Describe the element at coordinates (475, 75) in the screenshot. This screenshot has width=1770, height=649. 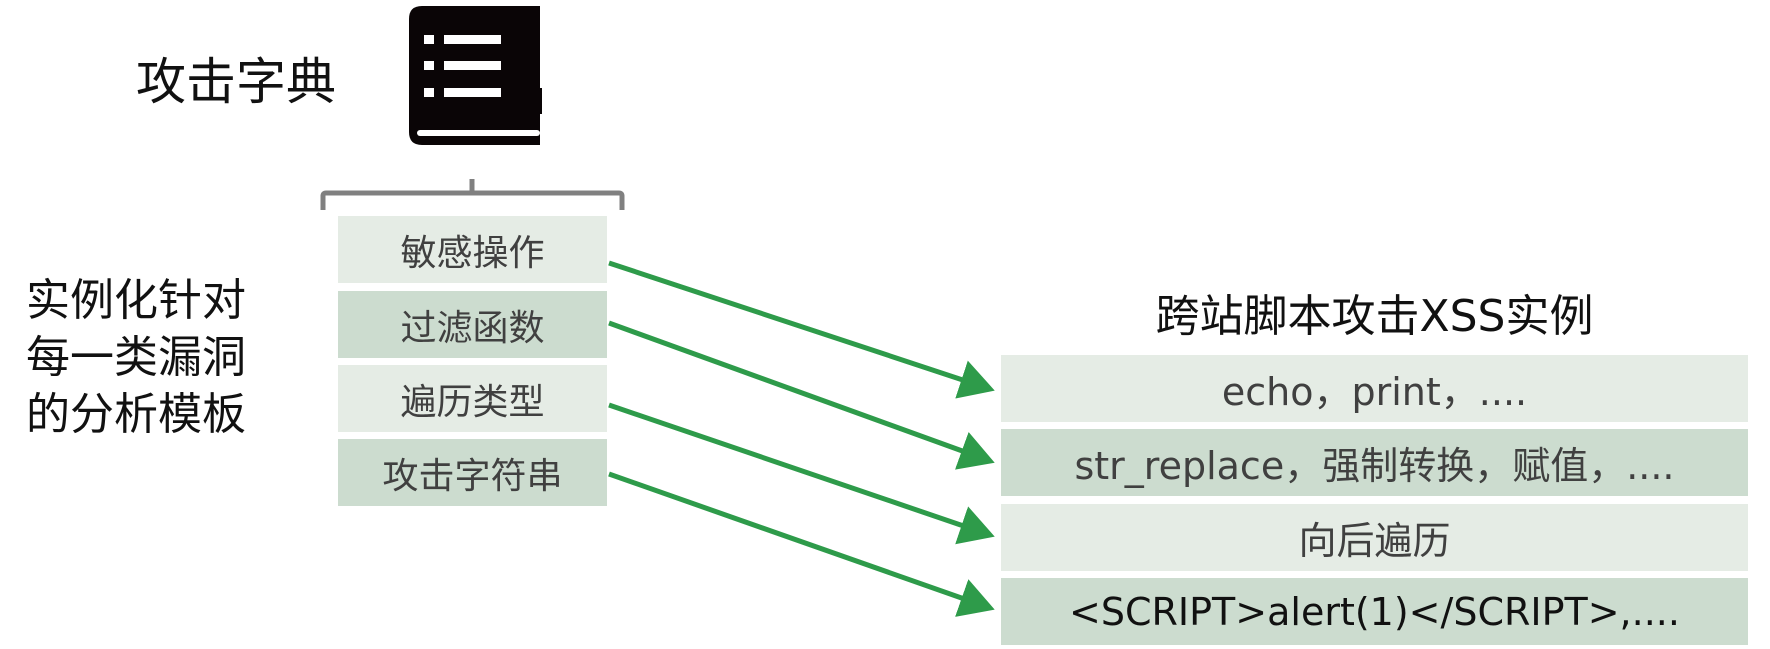
I see `book-index-icon` at that location.